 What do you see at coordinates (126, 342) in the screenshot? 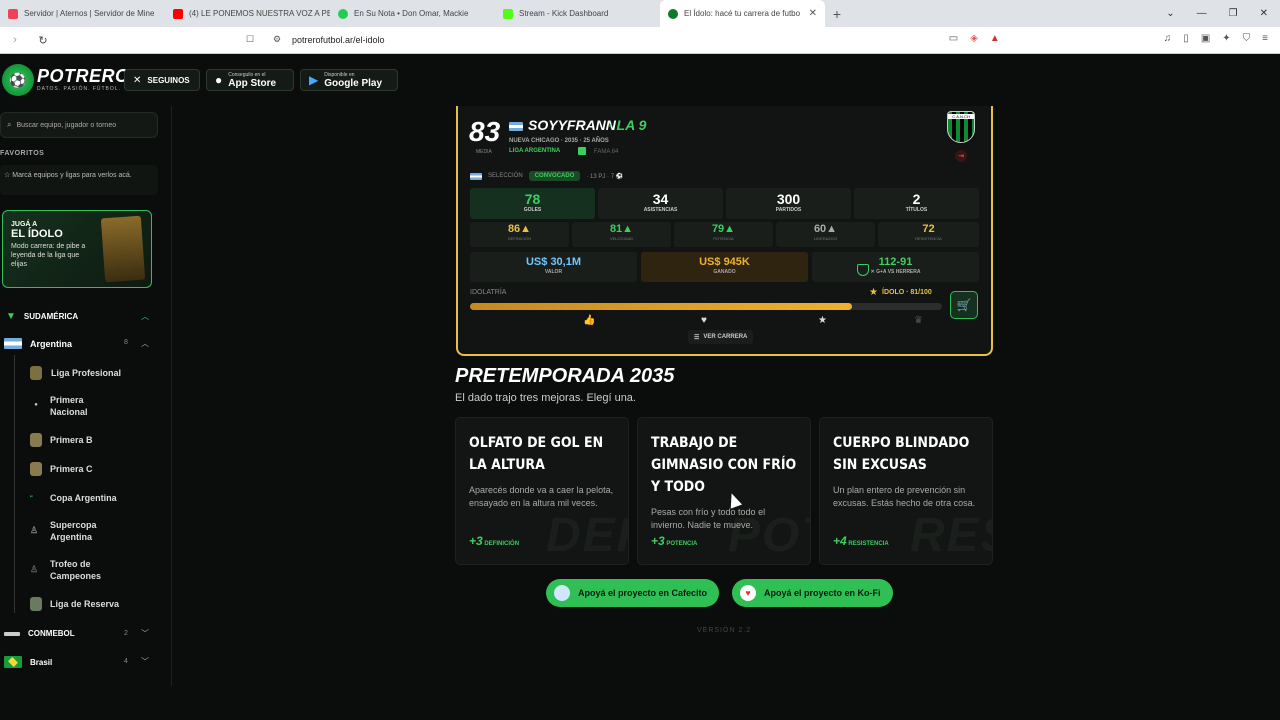
I see `country-count: 8` at bounding box center [126, 342].